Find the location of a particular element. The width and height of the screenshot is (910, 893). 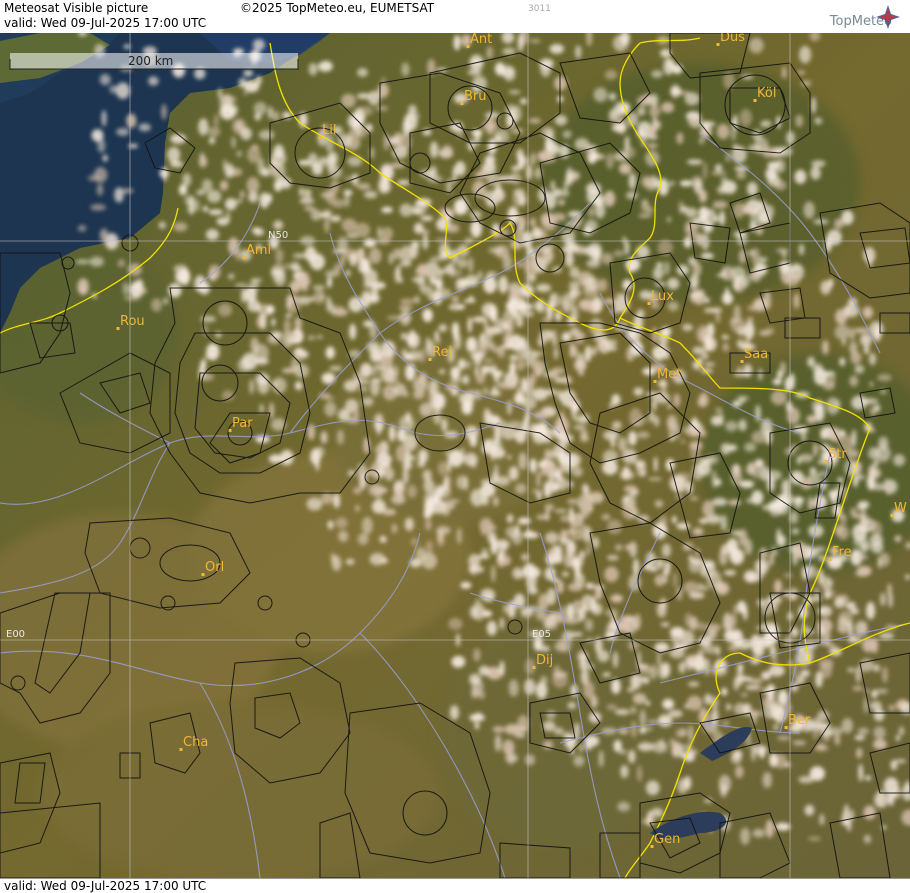

city-label: Lil is located at coordinates (329, 130).